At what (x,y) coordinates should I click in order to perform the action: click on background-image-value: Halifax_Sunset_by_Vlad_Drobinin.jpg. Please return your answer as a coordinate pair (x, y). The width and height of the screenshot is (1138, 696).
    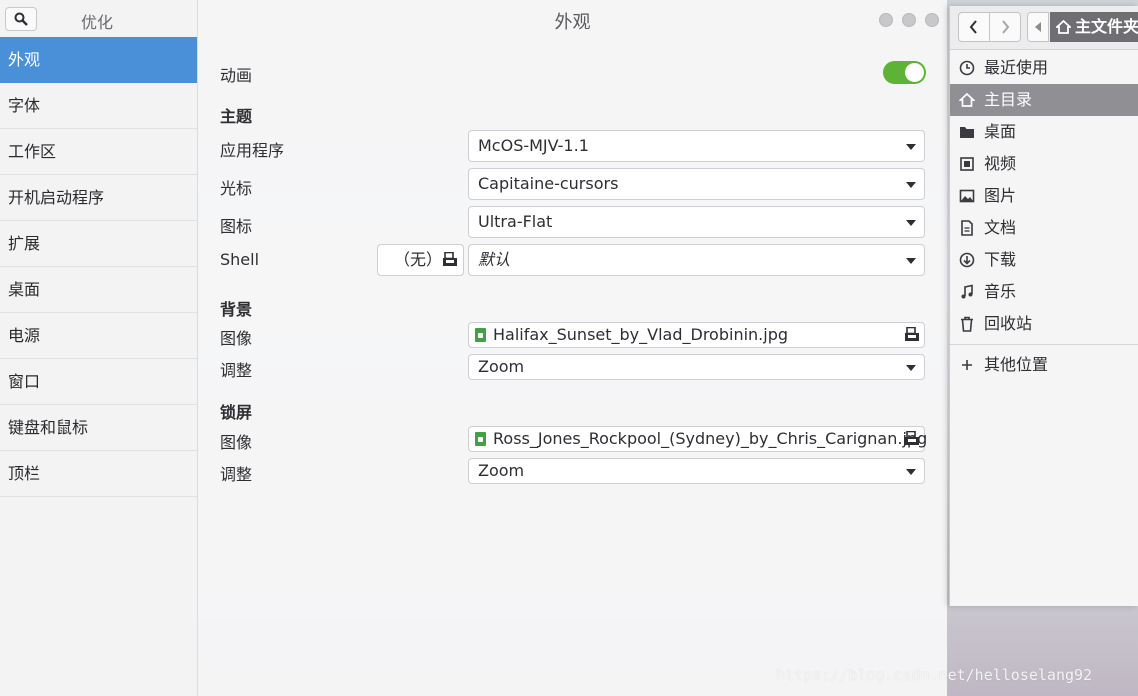
    Looking at the image, I should click on (641, 334).